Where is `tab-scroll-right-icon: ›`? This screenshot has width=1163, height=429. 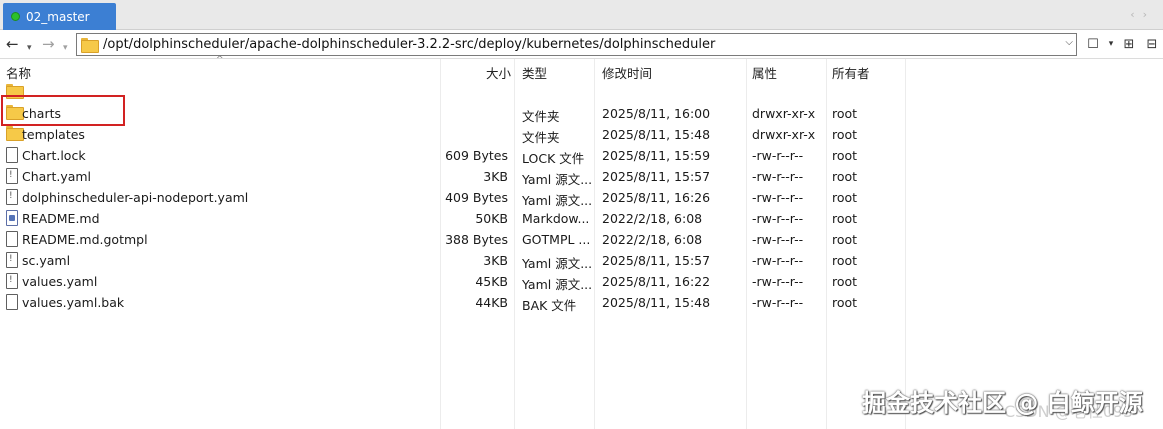 tab-scroll-right-icon: › is located at coordinates (1149, 14).